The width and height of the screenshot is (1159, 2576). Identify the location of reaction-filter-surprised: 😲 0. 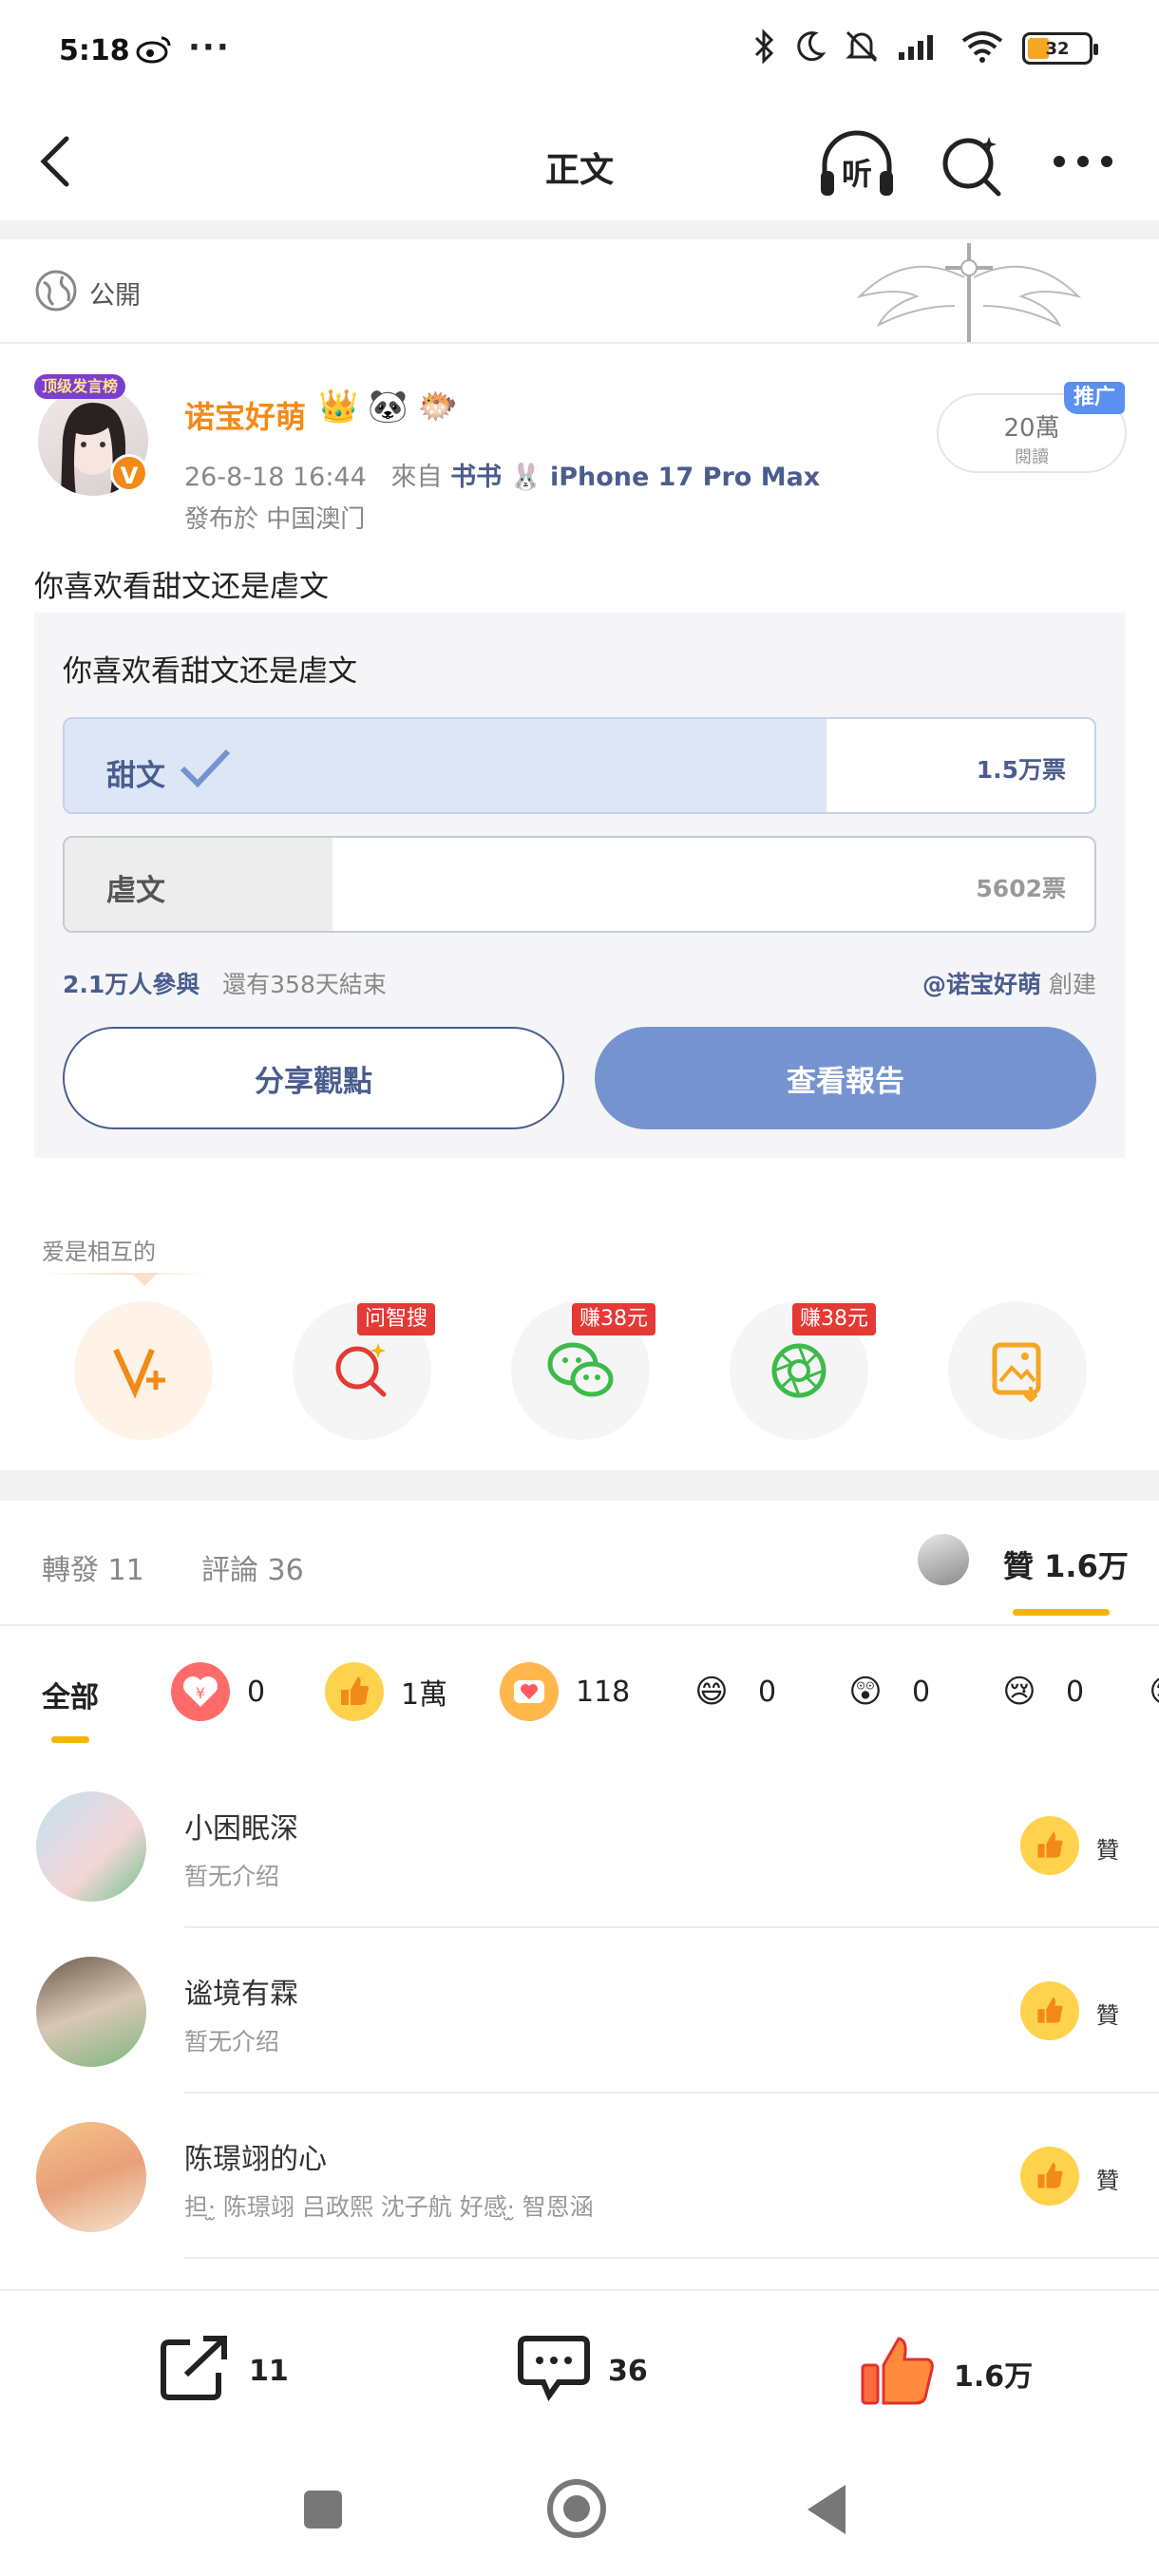
(883, 1691).